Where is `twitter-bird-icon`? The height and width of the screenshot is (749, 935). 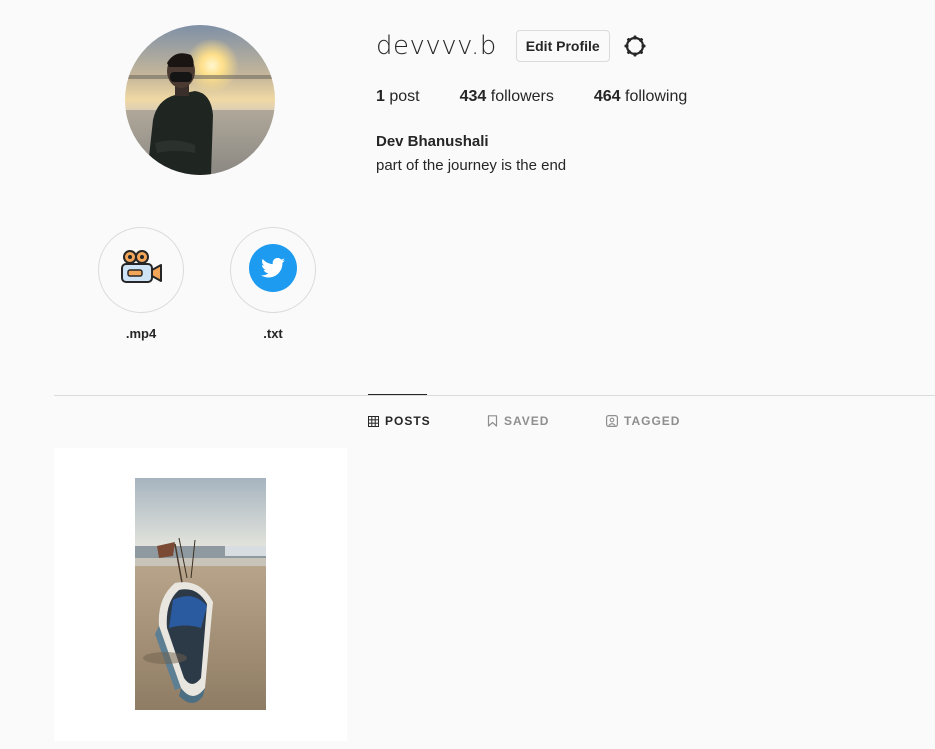
twitter-bird-icon is located at coordinates (273, 270).